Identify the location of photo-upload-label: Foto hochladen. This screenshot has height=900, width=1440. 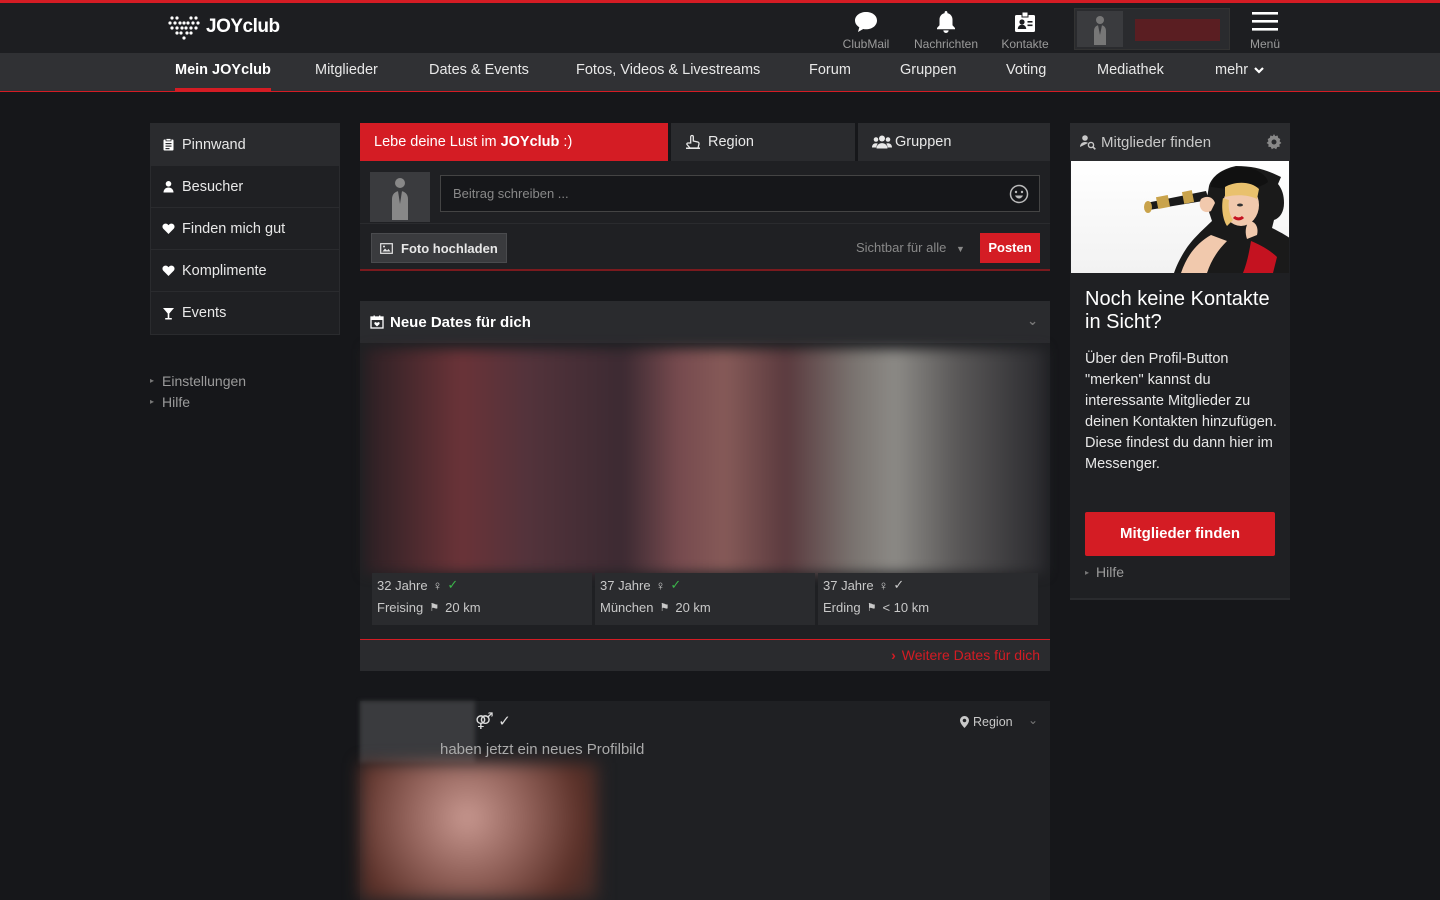
(449, 248).